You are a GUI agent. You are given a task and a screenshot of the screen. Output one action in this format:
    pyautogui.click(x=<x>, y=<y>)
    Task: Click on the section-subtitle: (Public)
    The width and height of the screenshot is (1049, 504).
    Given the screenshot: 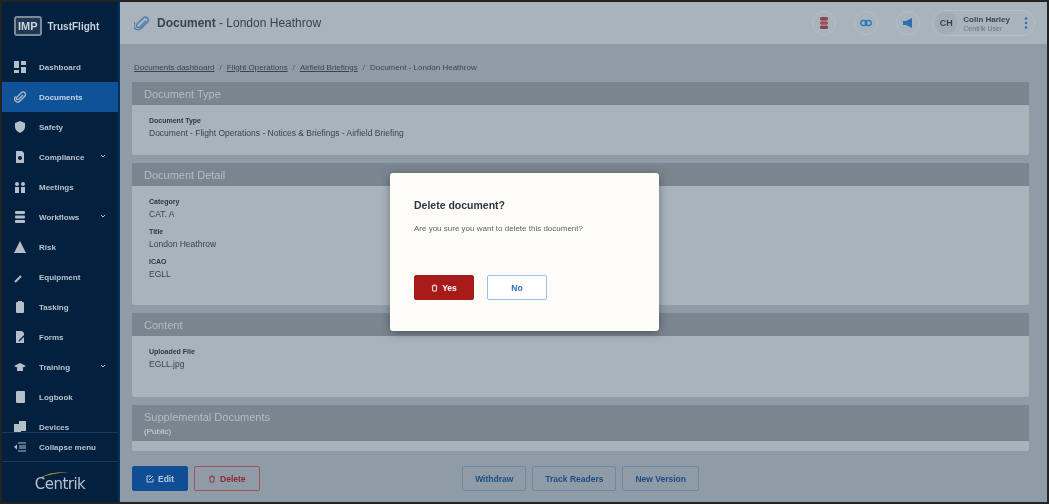 What is the action you would take?
    pyautogui.click(x=158, y=431)
    